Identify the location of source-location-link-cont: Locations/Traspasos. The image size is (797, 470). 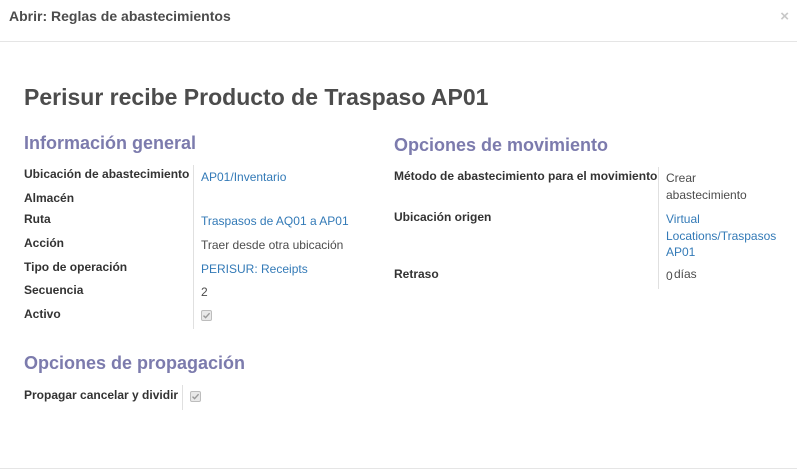
(721, 236).